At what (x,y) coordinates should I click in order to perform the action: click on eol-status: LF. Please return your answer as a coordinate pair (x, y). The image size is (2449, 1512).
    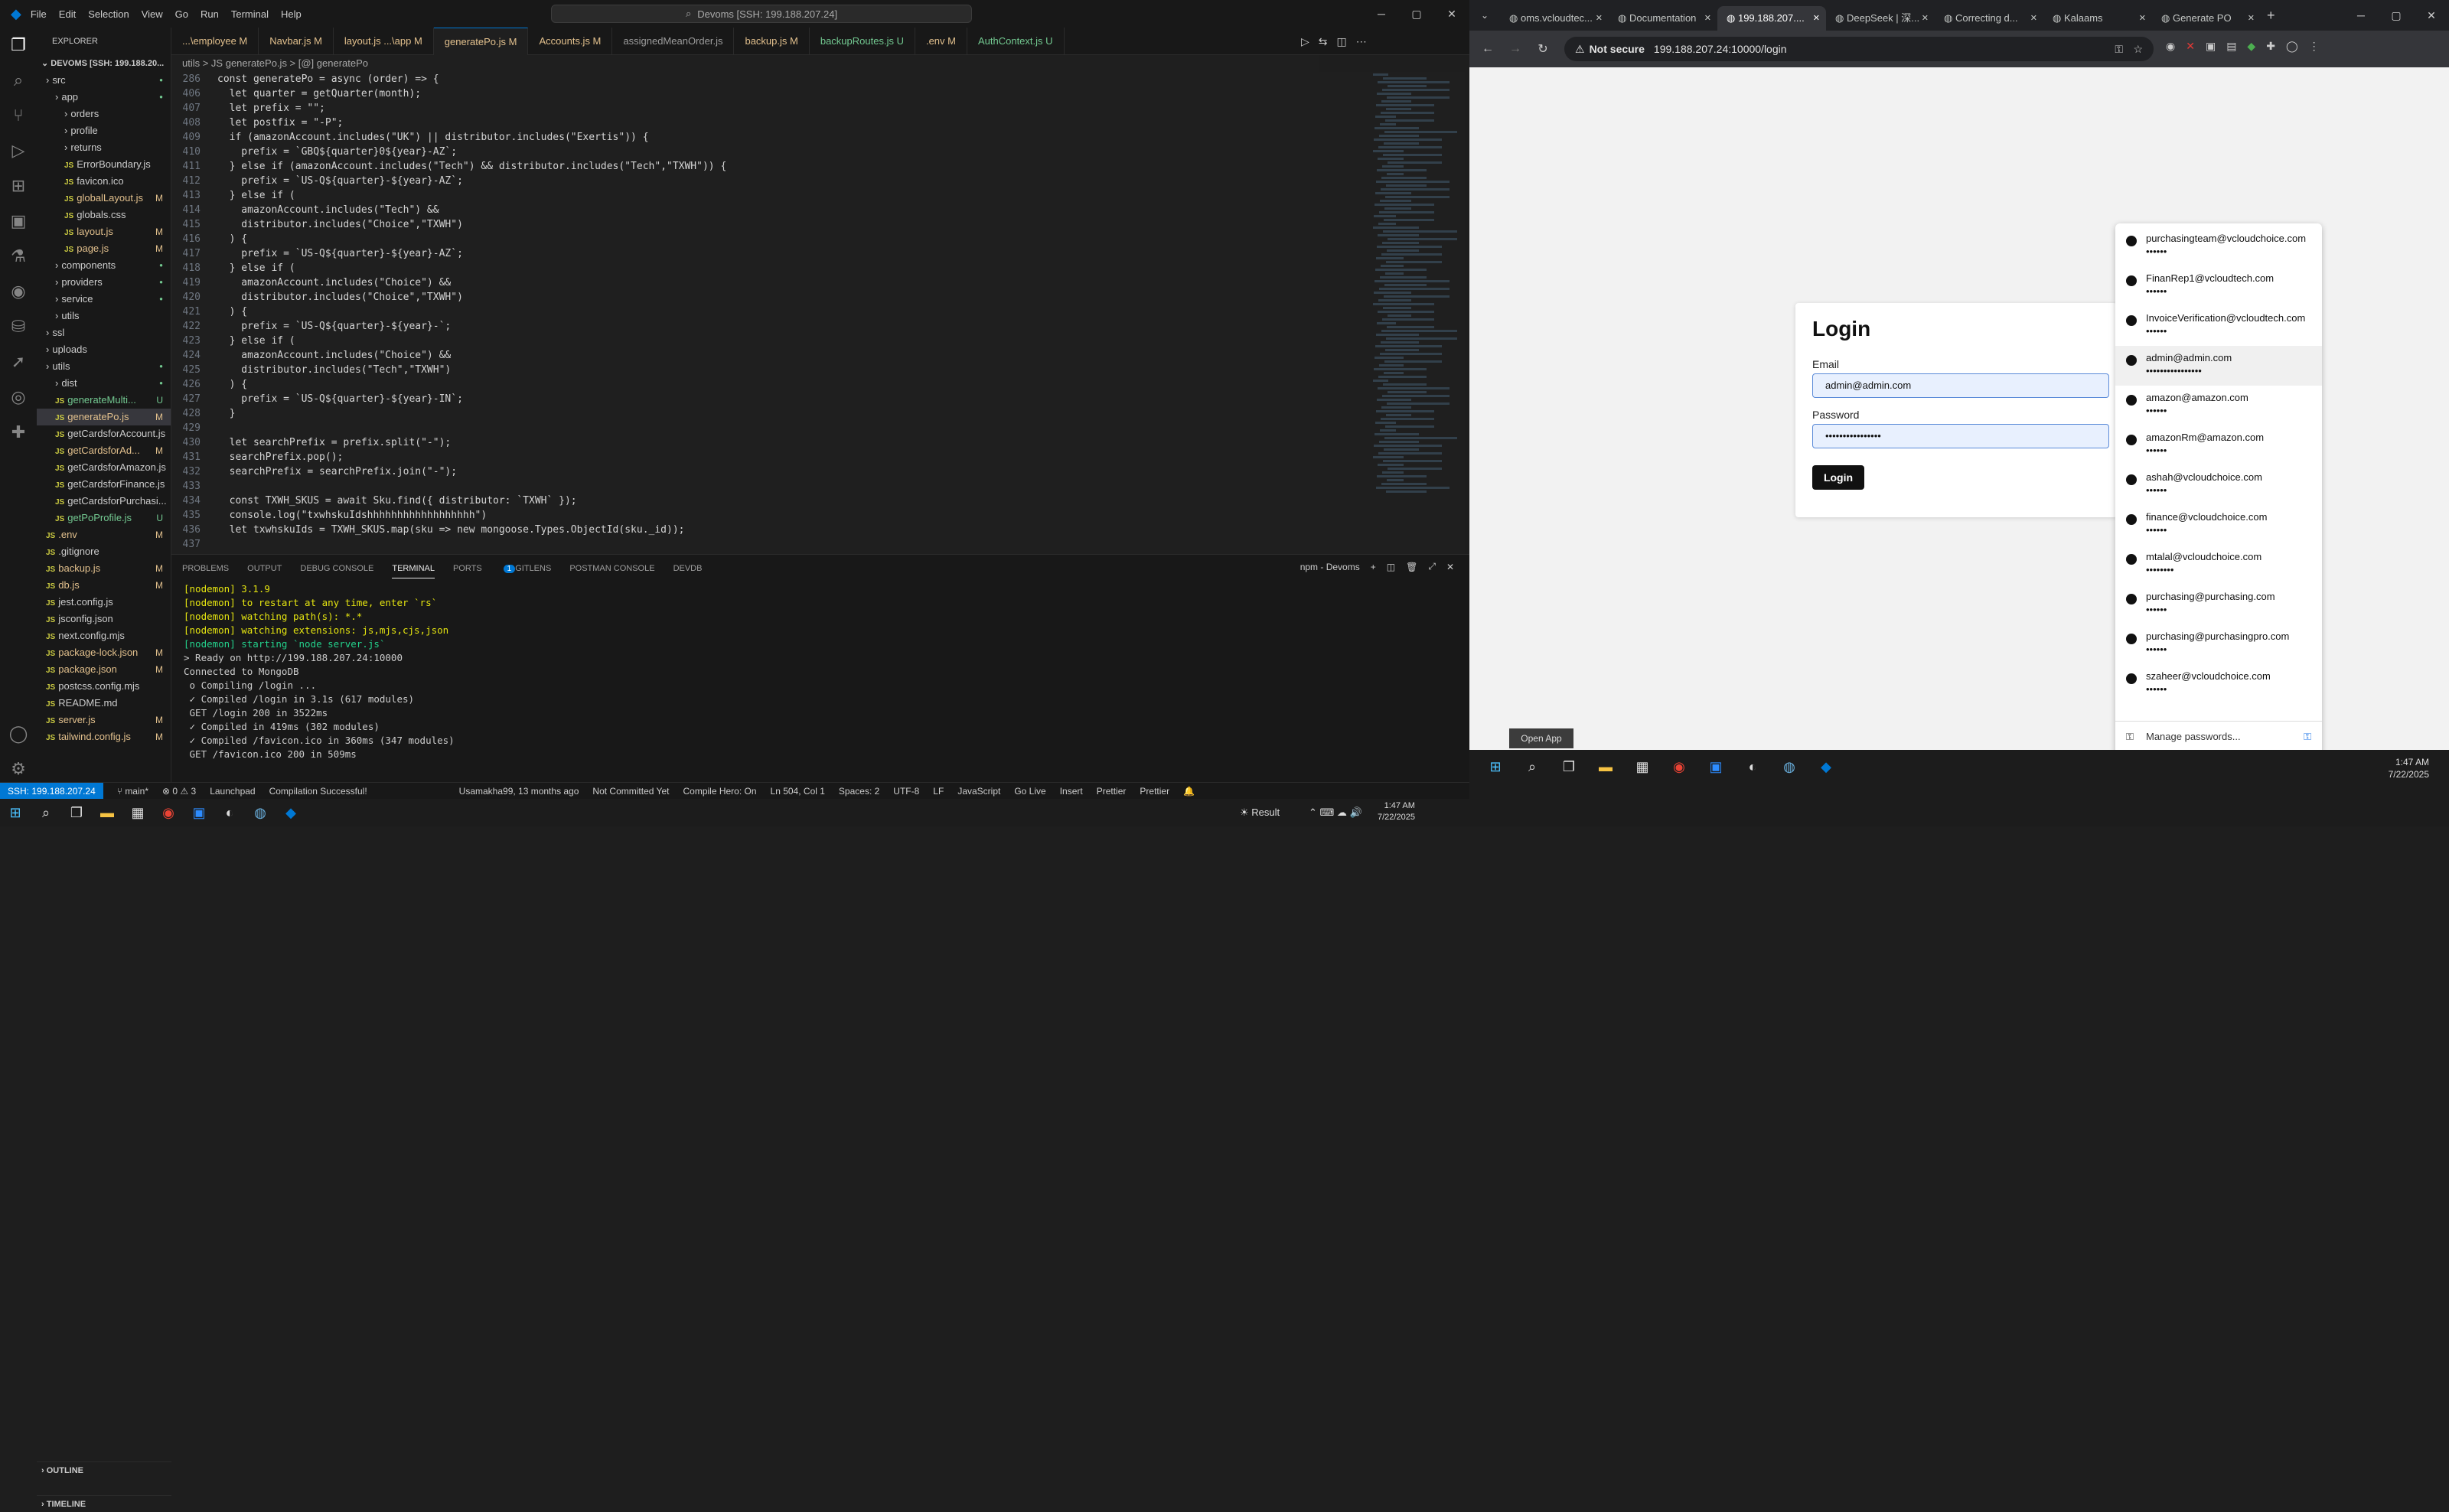
    Looking at the image, I should click on (938, 792).